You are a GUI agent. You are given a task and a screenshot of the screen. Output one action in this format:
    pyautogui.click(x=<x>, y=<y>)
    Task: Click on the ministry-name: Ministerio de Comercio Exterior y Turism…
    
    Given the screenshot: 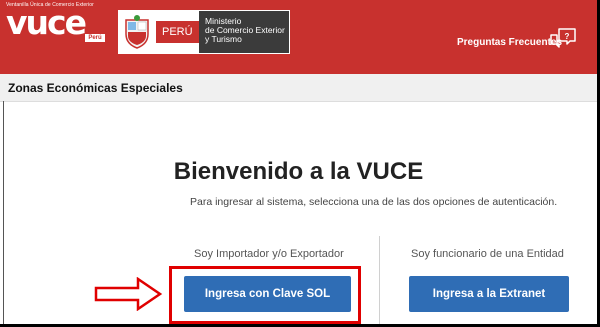 What is the action you would take?
    pyautogui.click(x=244, y=32)
    